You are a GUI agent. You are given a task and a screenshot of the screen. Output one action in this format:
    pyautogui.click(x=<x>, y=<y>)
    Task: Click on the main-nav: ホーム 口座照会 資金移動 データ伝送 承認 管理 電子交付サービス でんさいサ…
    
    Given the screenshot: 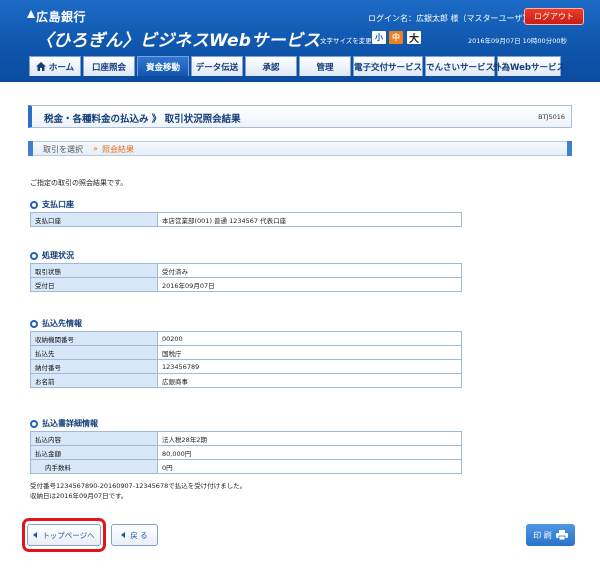 What is the action you would take?
    pyautogui.click(x=300, y=66)
    